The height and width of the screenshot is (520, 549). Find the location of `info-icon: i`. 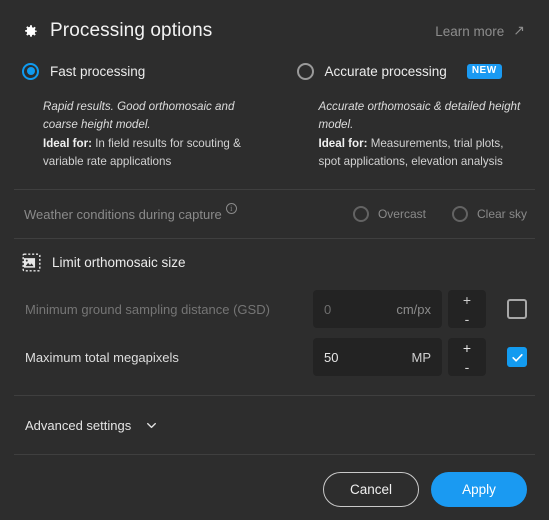

info-icon: i is located at coordinates (231, 208).